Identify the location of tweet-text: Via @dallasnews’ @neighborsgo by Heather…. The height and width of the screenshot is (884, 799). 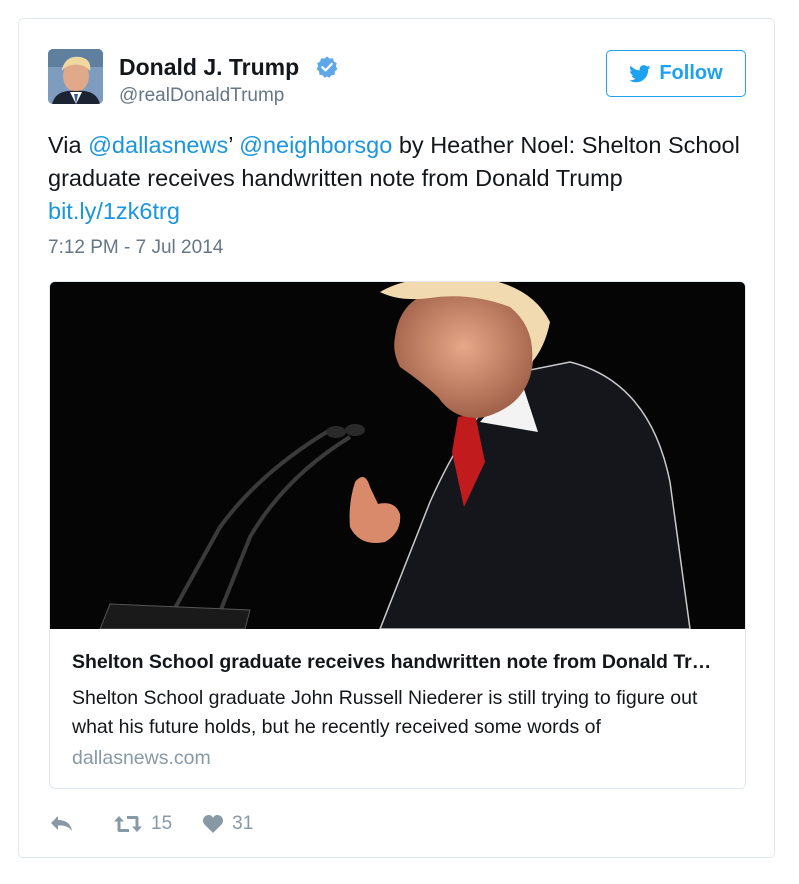
(400, 178).